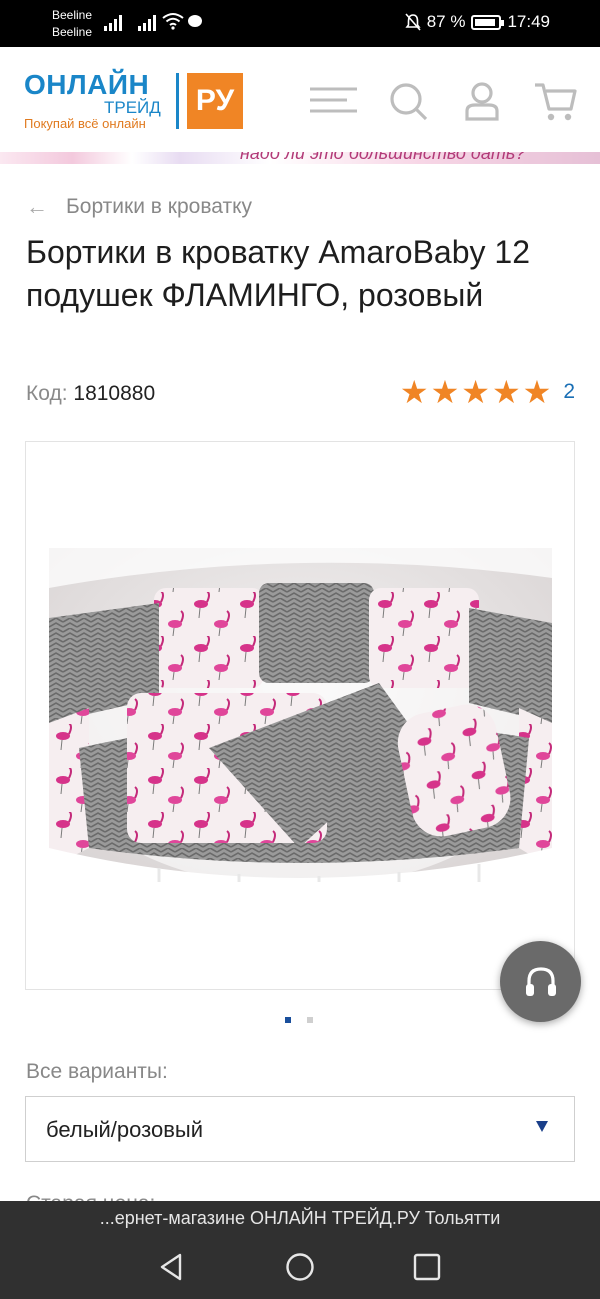  Describe the element at coordinates (87, 84) in the screenshot. I see `logo-text-main: ОНЛАЙН` at that location.